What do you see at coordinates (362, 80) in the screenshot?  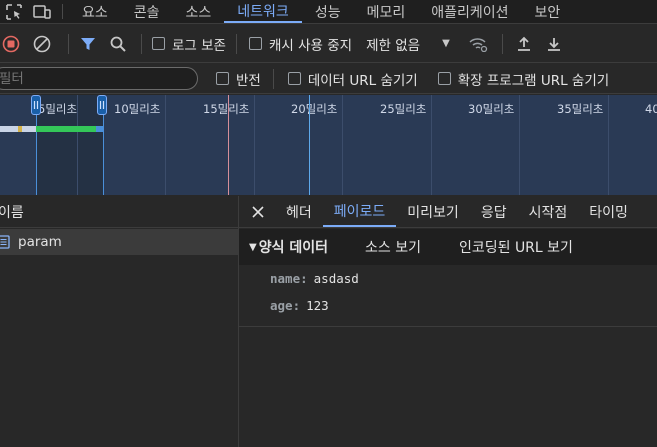 I see `hide-data-url-label: 데이터 URL 숨기기` at bounding box center [362, 80].